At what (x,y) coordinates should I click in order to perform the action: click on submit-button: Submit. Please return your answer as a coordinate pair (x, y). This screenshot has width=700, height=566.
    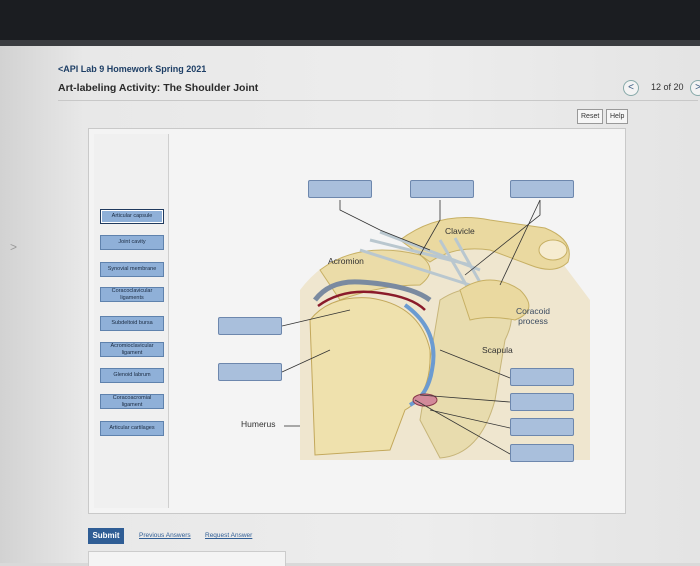
    Looking at the image, I should click on (106, 536).